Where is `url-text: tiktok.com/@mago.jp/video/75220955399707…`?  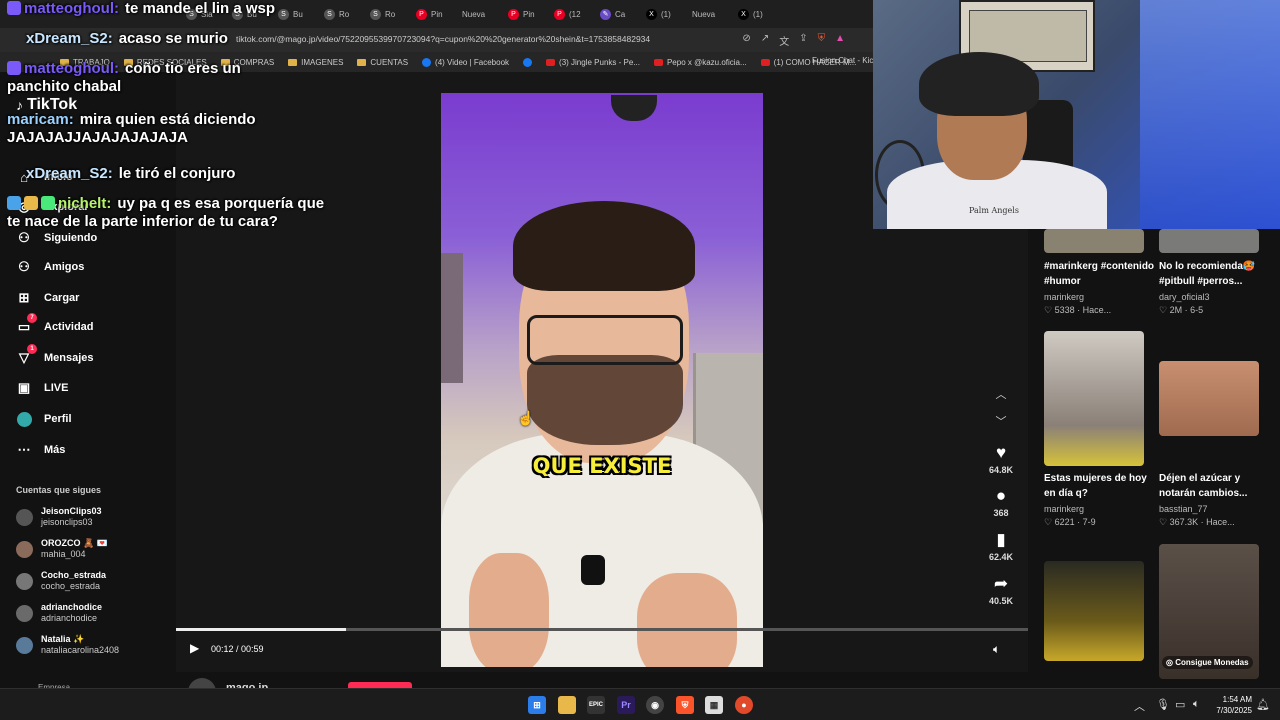 url-text: tiktok.com/@mago.jp/video/75220955399707… is located at coordinates (443, 39).